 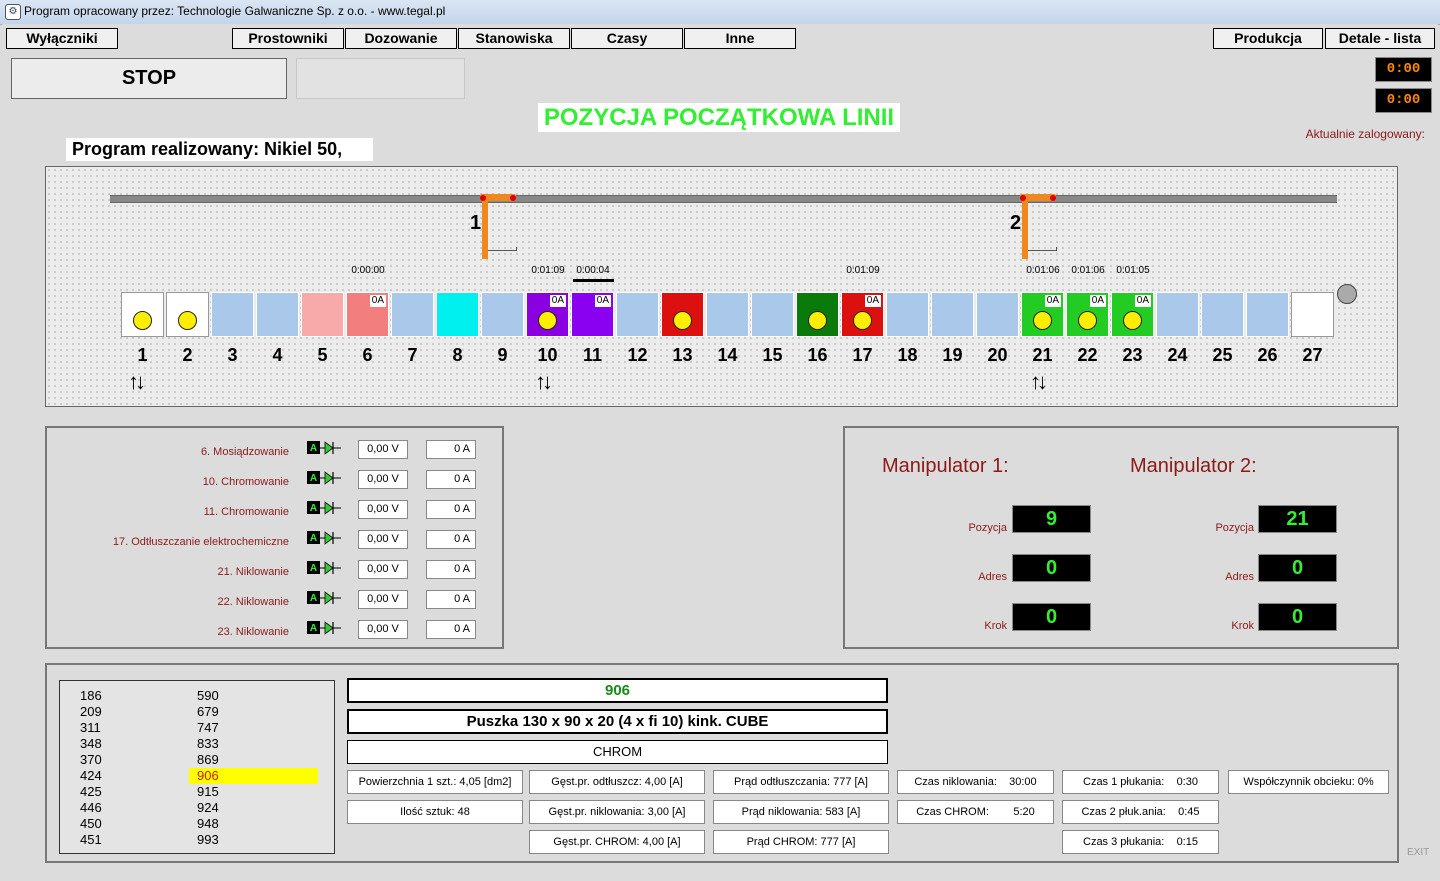 I want to click on crane-1-wheel-right, so click(x=513, y=198).